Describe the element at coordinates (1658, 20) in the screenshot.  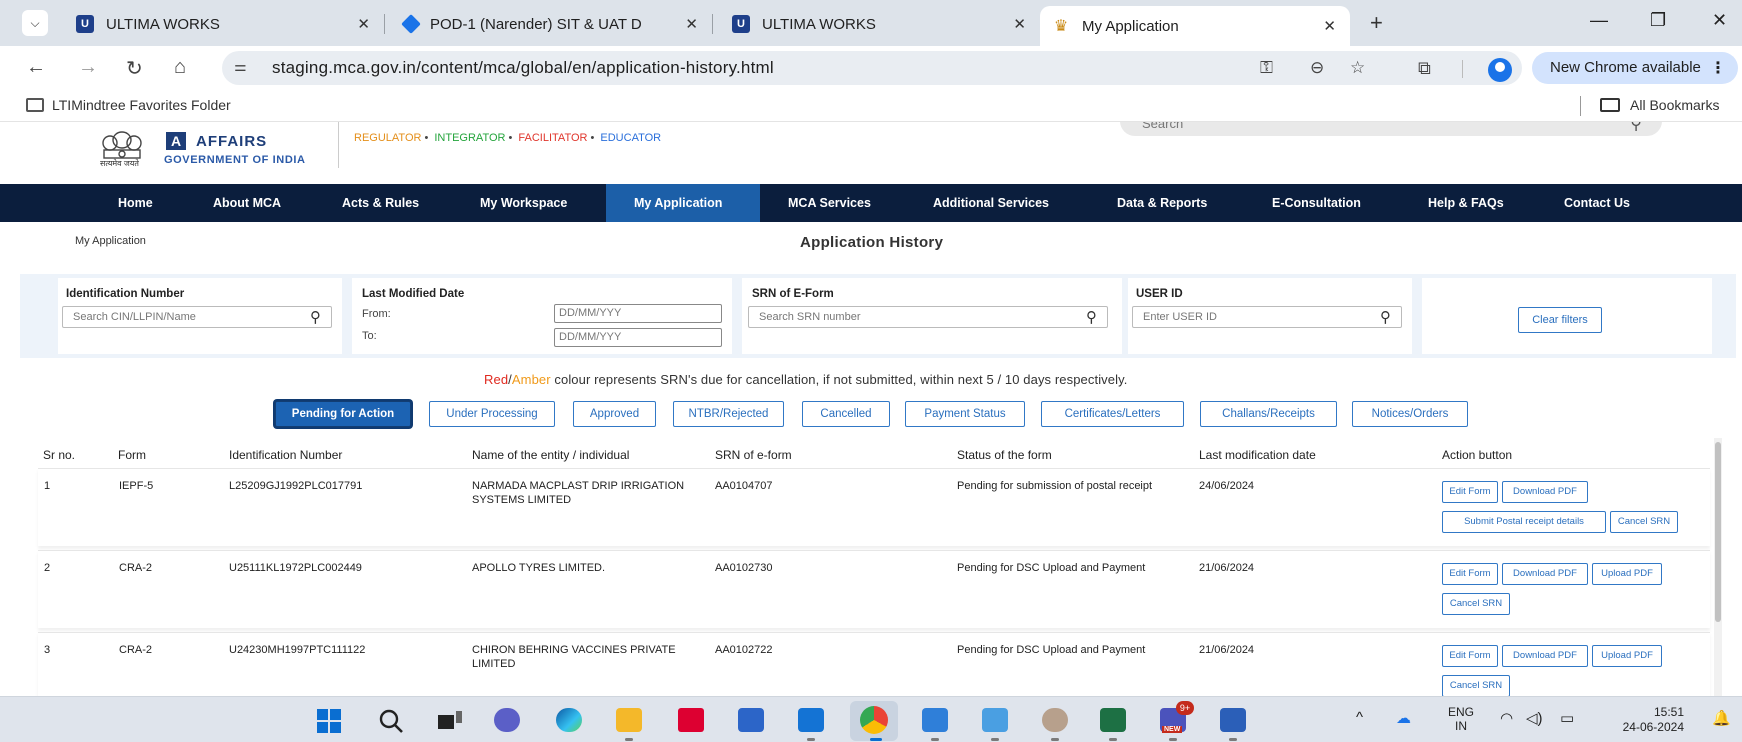
I see `restore-icon: ❐` at that location.